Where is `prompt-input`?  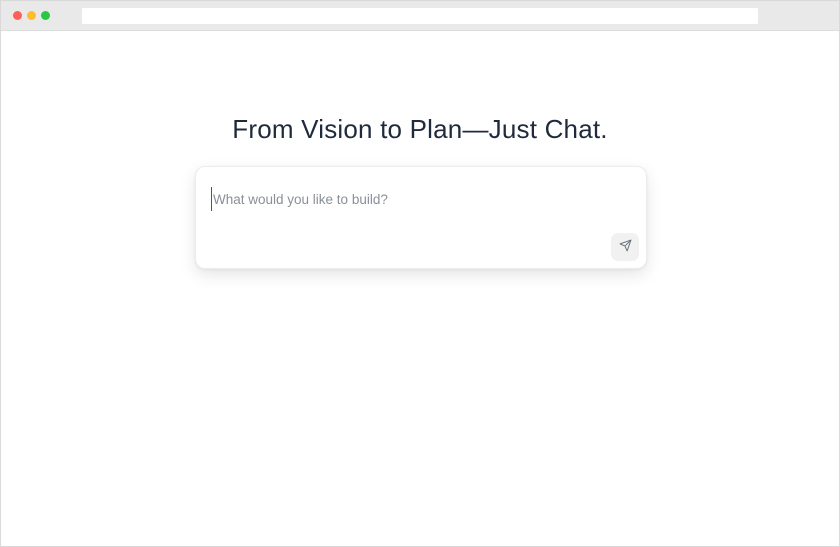 prompt-input is located at coordinates (411, 199).